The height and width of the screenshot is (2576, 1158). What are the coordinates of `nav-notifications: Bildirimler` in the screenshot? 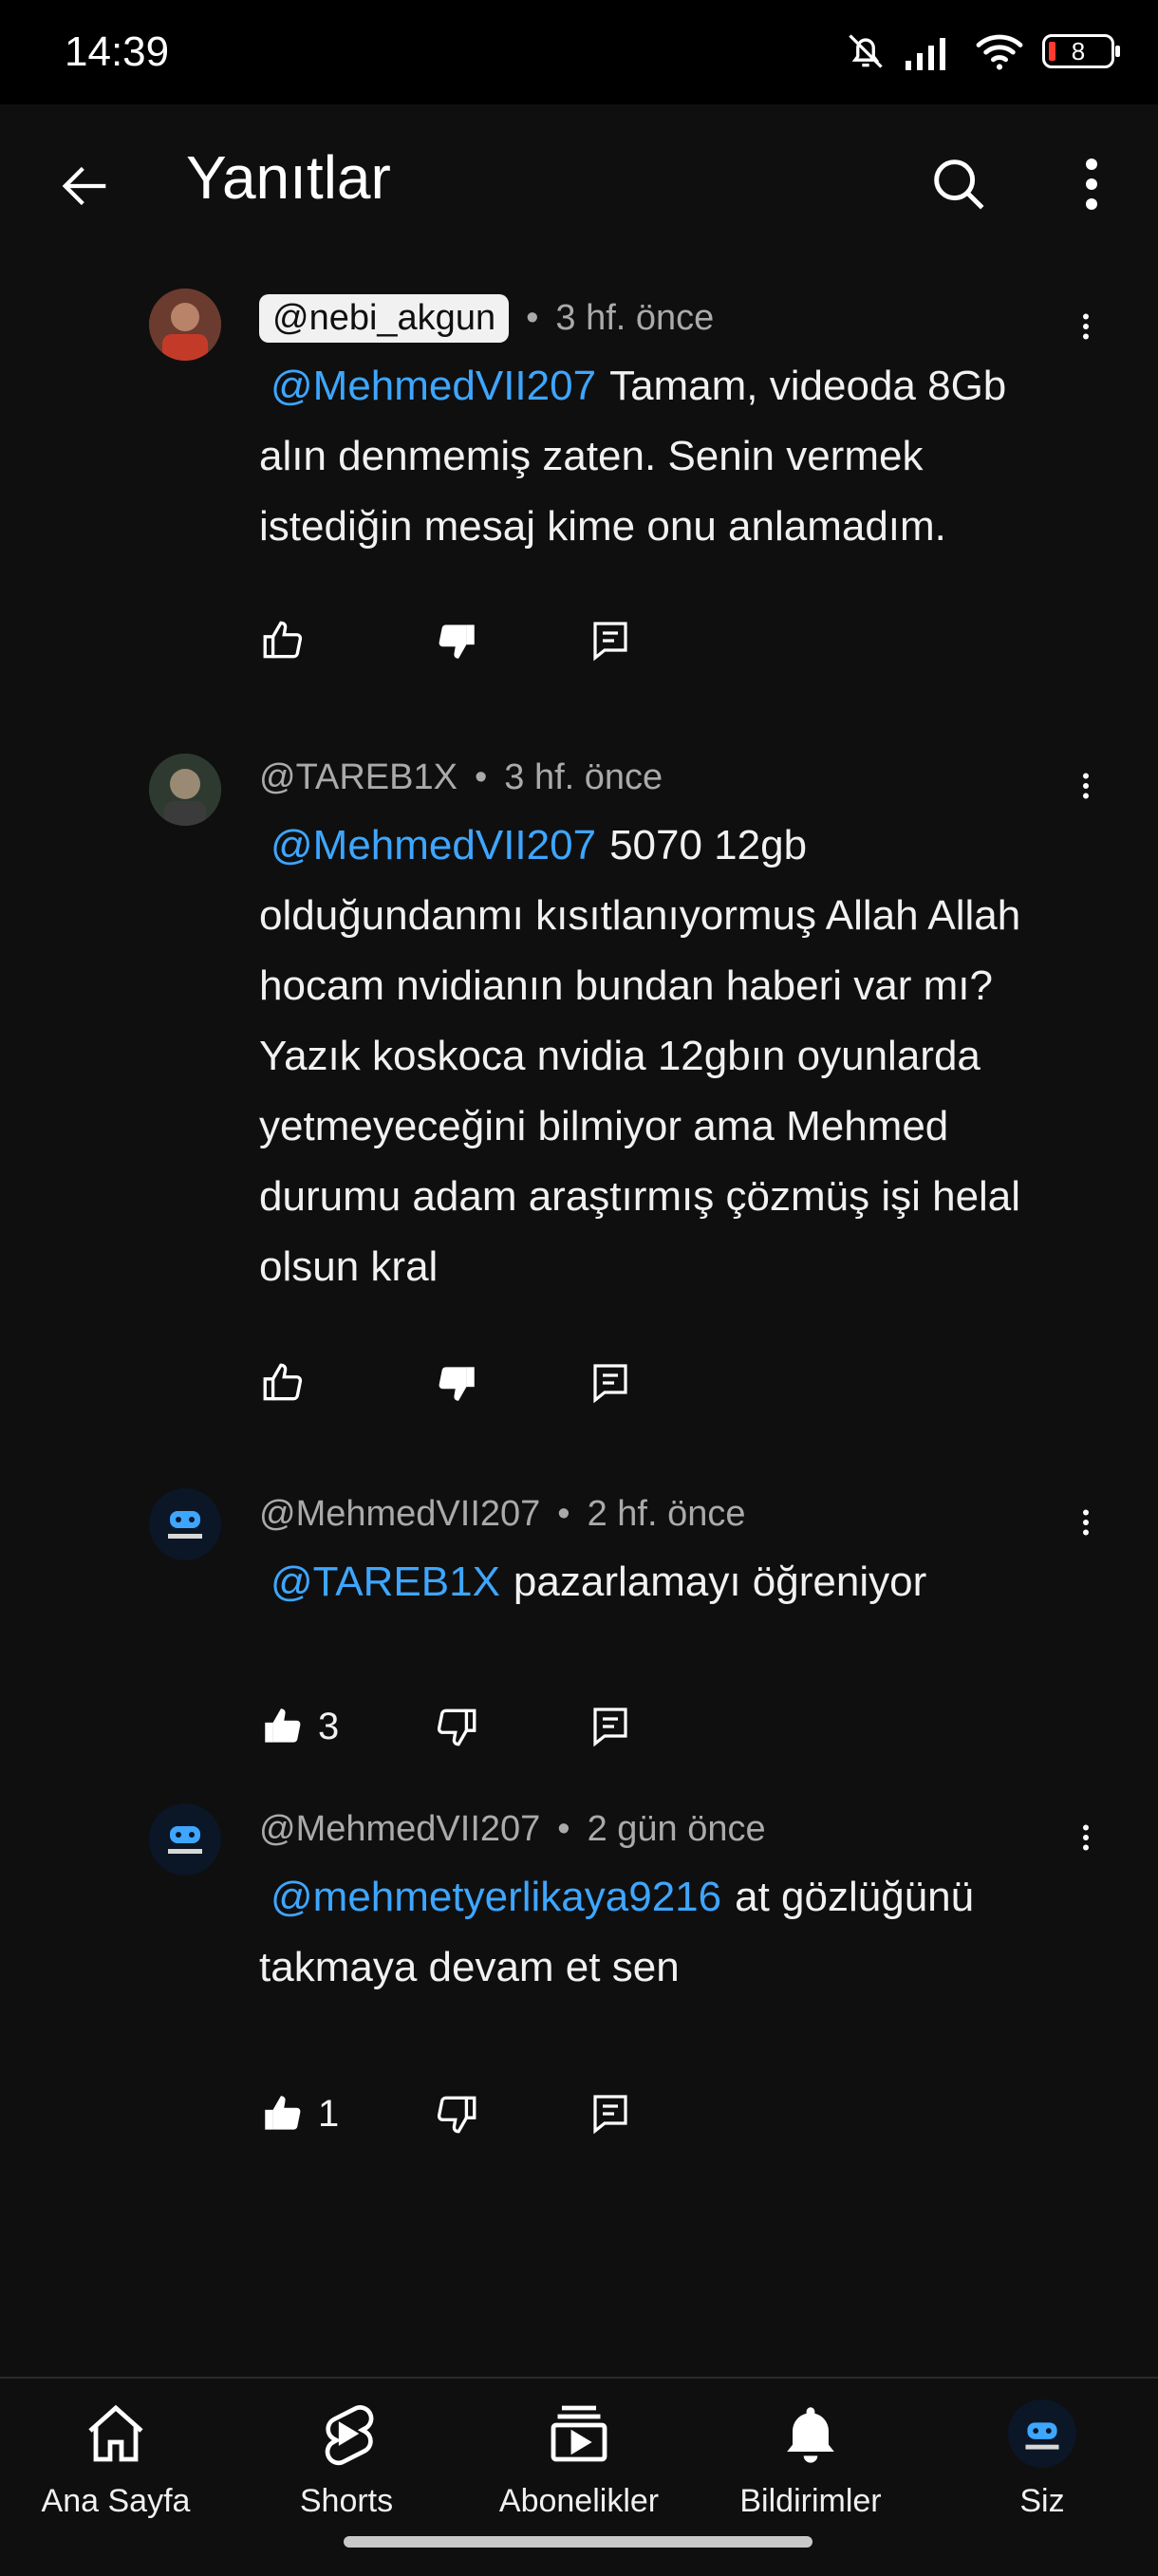 It's located at (810, 2467).